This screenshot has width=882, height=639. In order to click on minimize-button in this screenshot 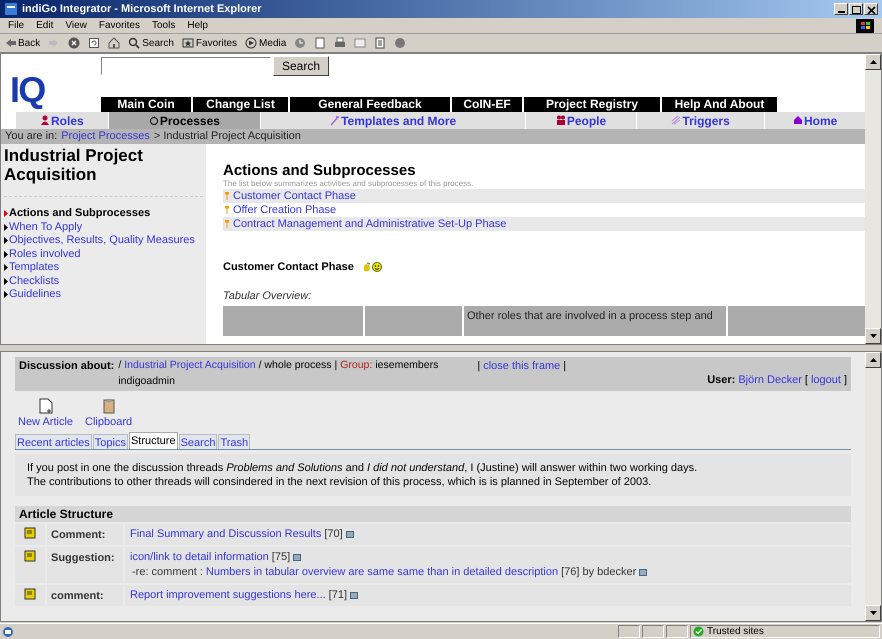, I will do `click(841, 9)`.